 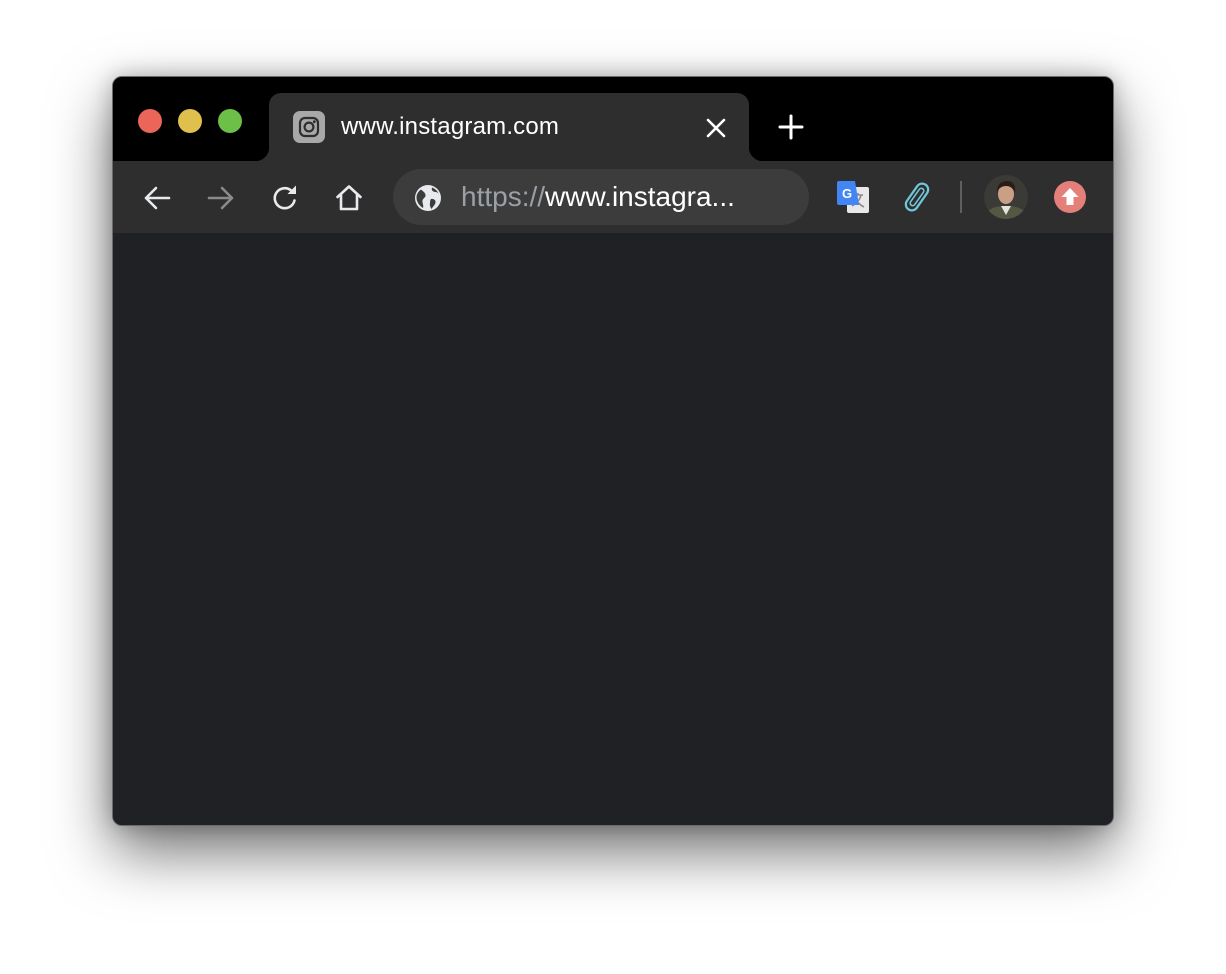 What do you see at coordinates (230, 121) in the screenshot?
I see `zoom-window-button` at bounding box center [230, 121].